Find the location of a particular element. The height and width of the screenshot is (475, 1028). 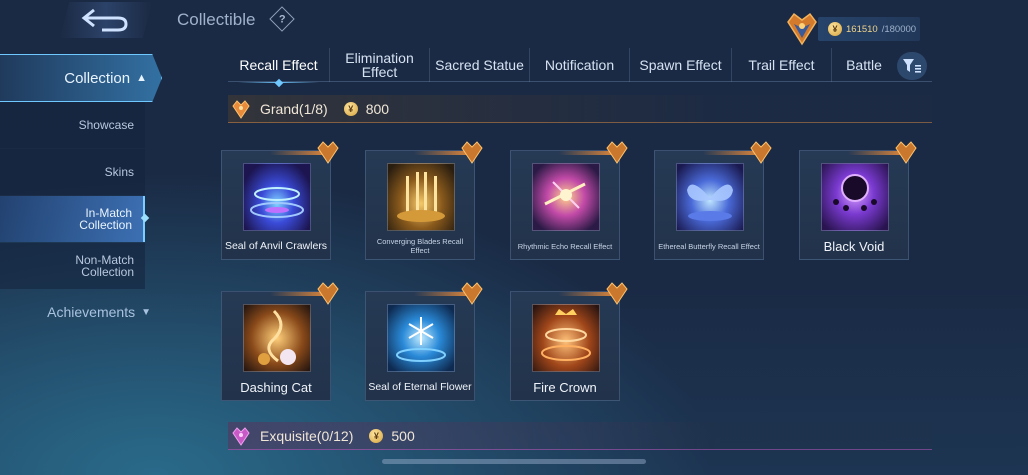

item-name: Seal of Eternal Flower is located at coordinates (420, 386).